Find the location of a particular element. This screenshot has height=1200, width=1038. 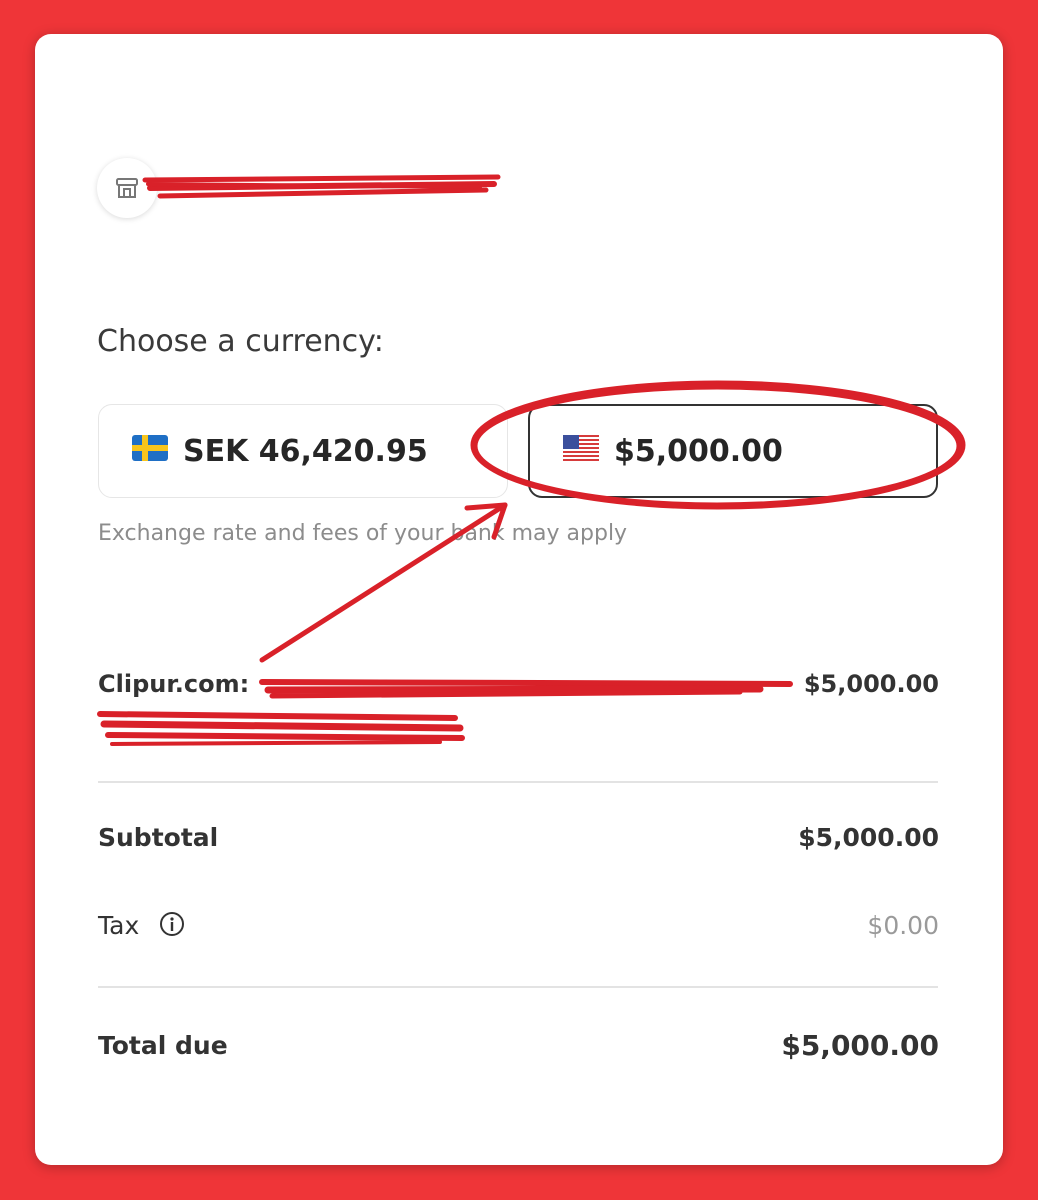

currency-heading: Choose a currency: is located at coordinates (240, 341).